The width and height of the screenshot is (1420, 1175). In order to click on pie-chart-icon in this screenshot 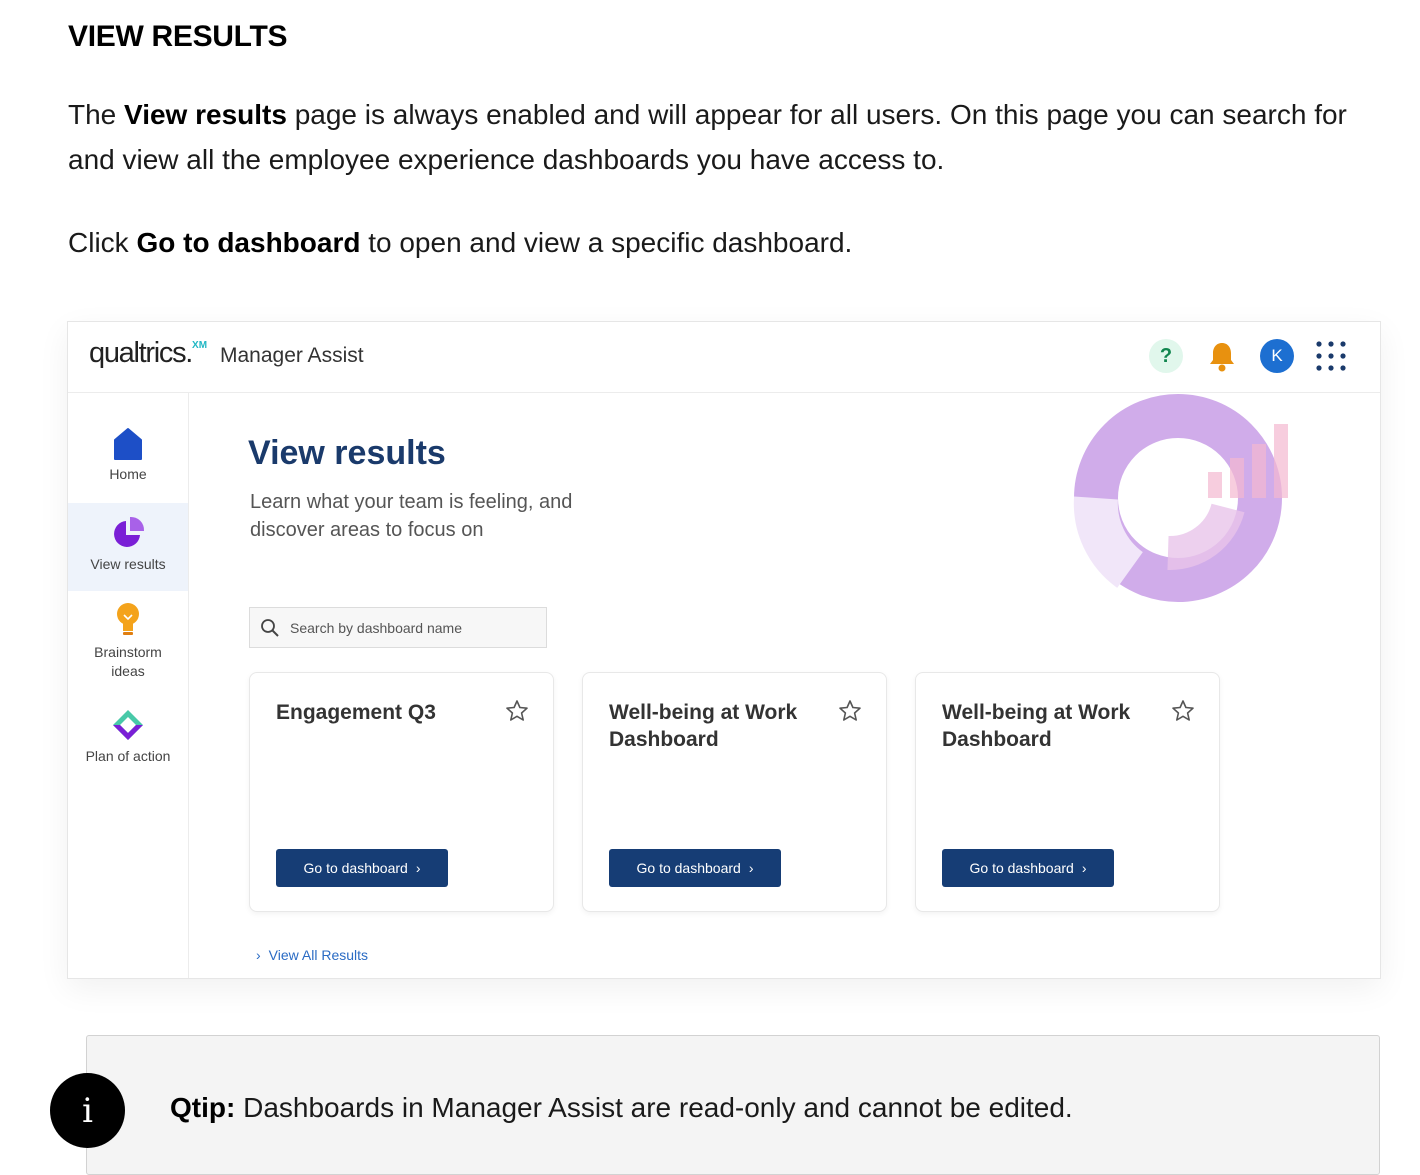, I will do `click(129, 531)`.